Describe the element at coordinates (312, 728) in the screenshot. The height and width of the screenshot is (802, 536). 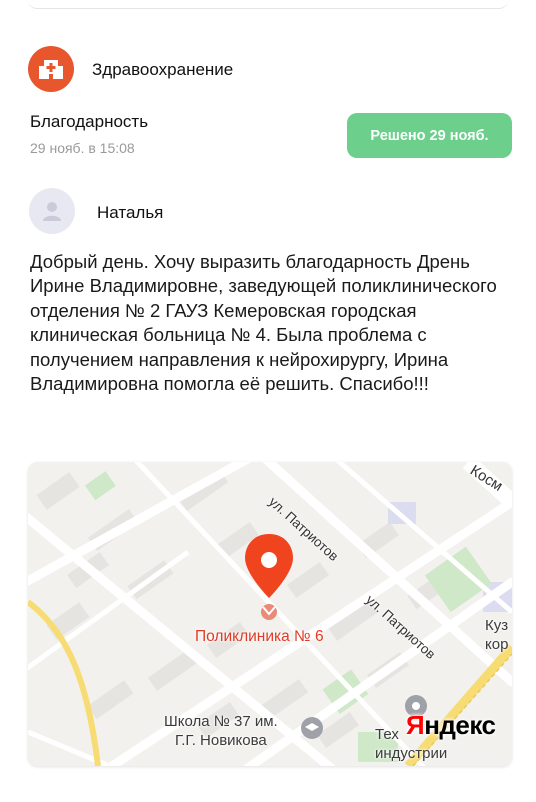
I see `school-icon` at that location.